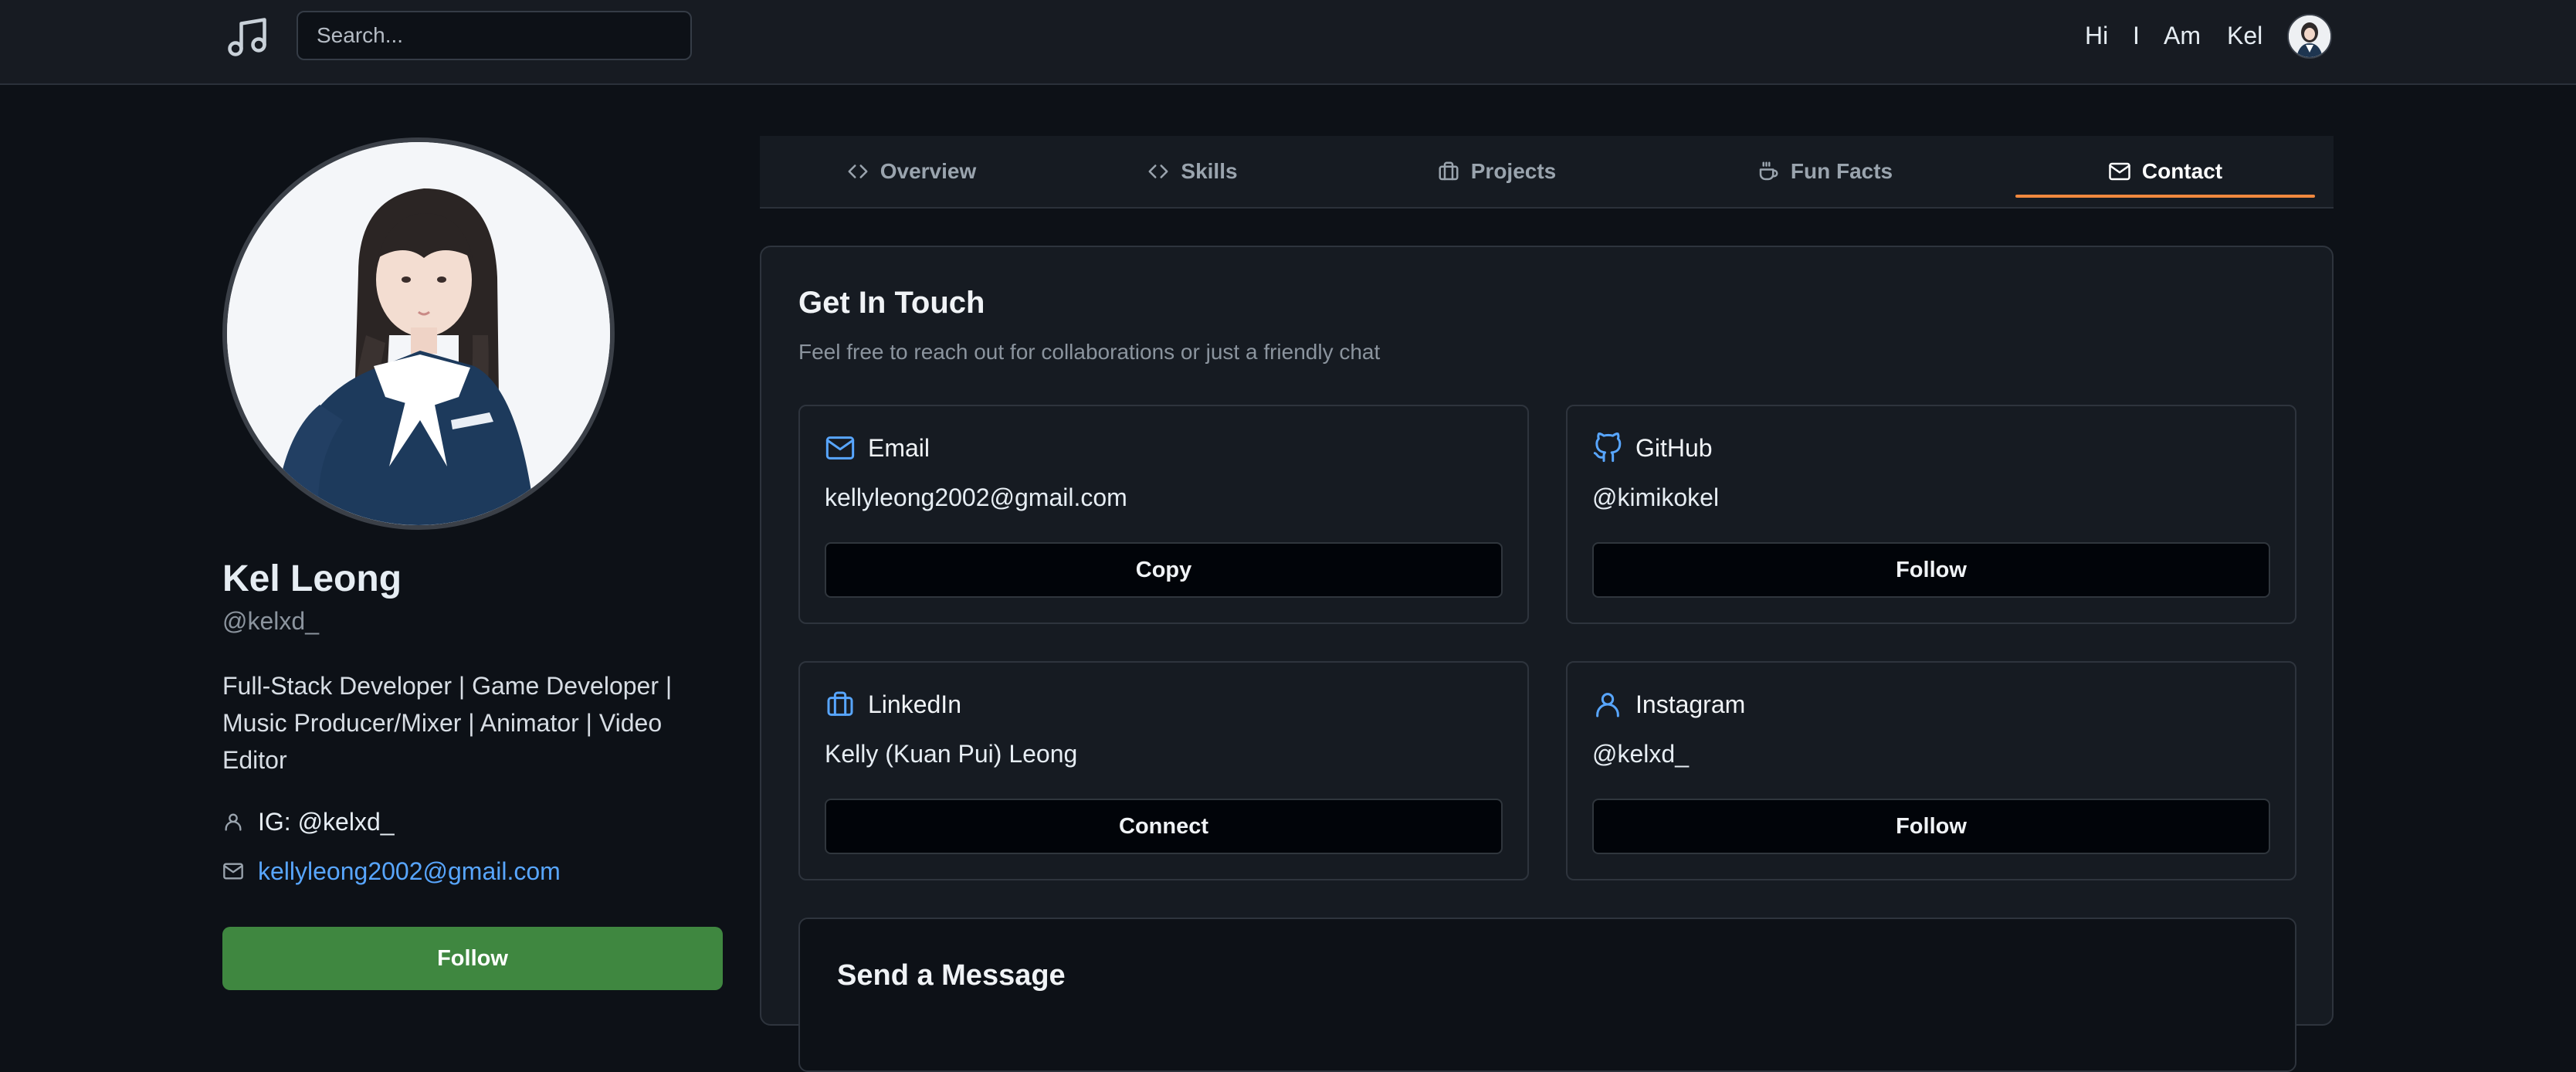  What do you see at coordinates (247, 37) in the screenshot?
I see `music-note-icon` at bounding box center [247, 37].